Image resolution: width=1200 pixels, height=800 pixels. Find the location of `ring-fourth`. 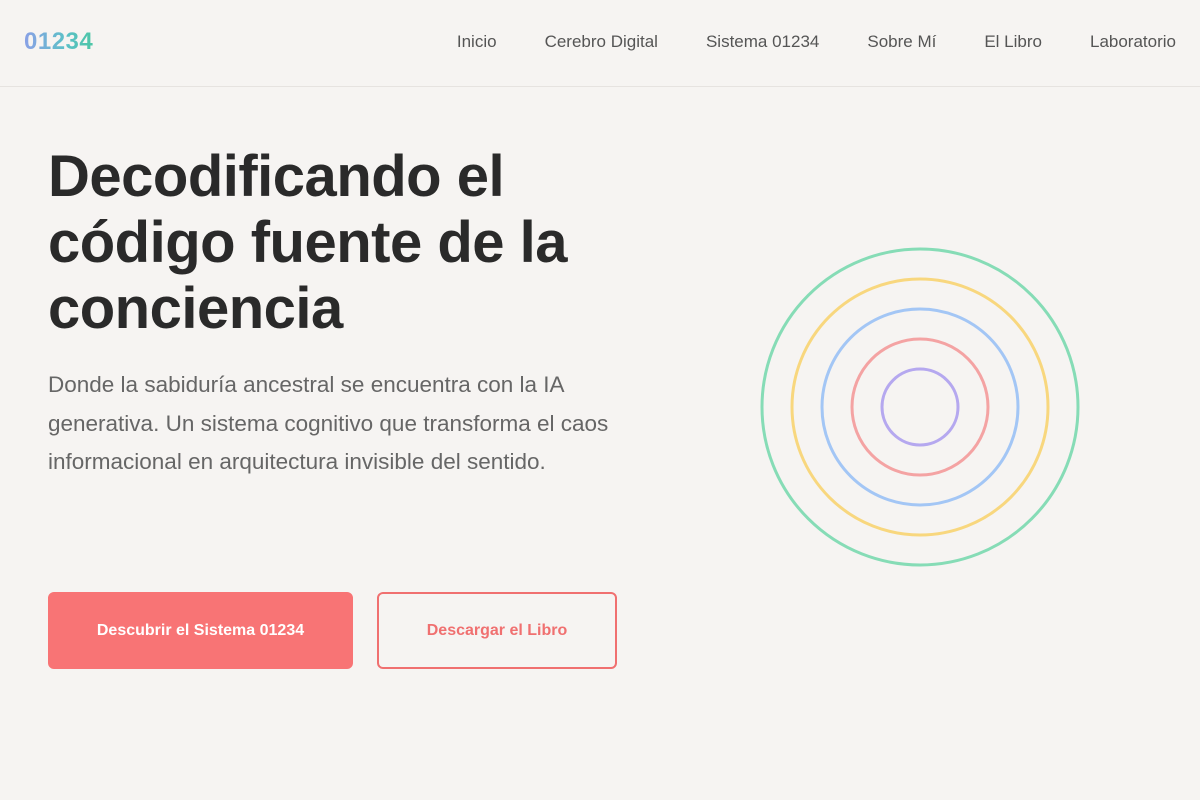

ring-fourth is located at coordinates (920, 407).